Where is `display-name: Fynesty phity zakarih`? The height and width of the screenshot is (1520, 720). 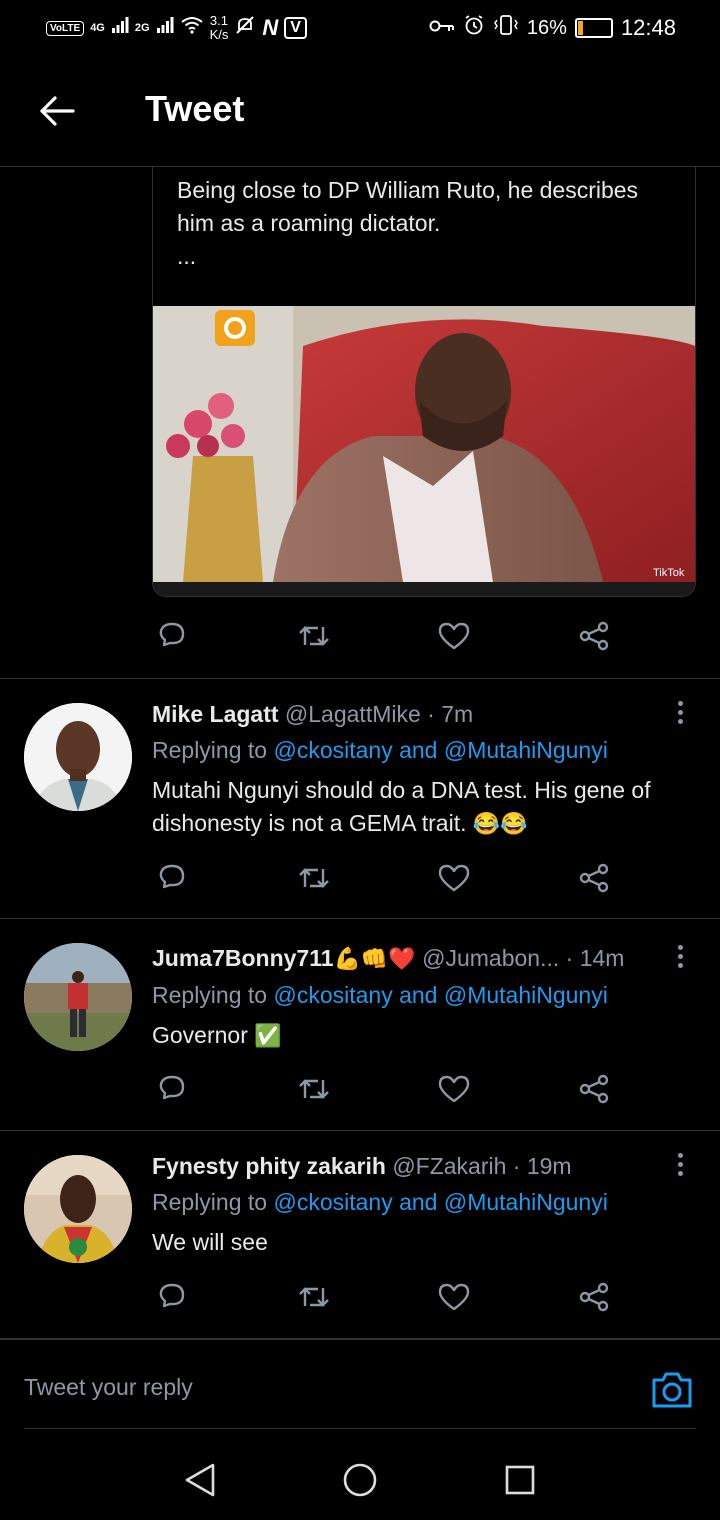
display-name: Fynesty phity zakarih is located at coordinates (269, 1166).